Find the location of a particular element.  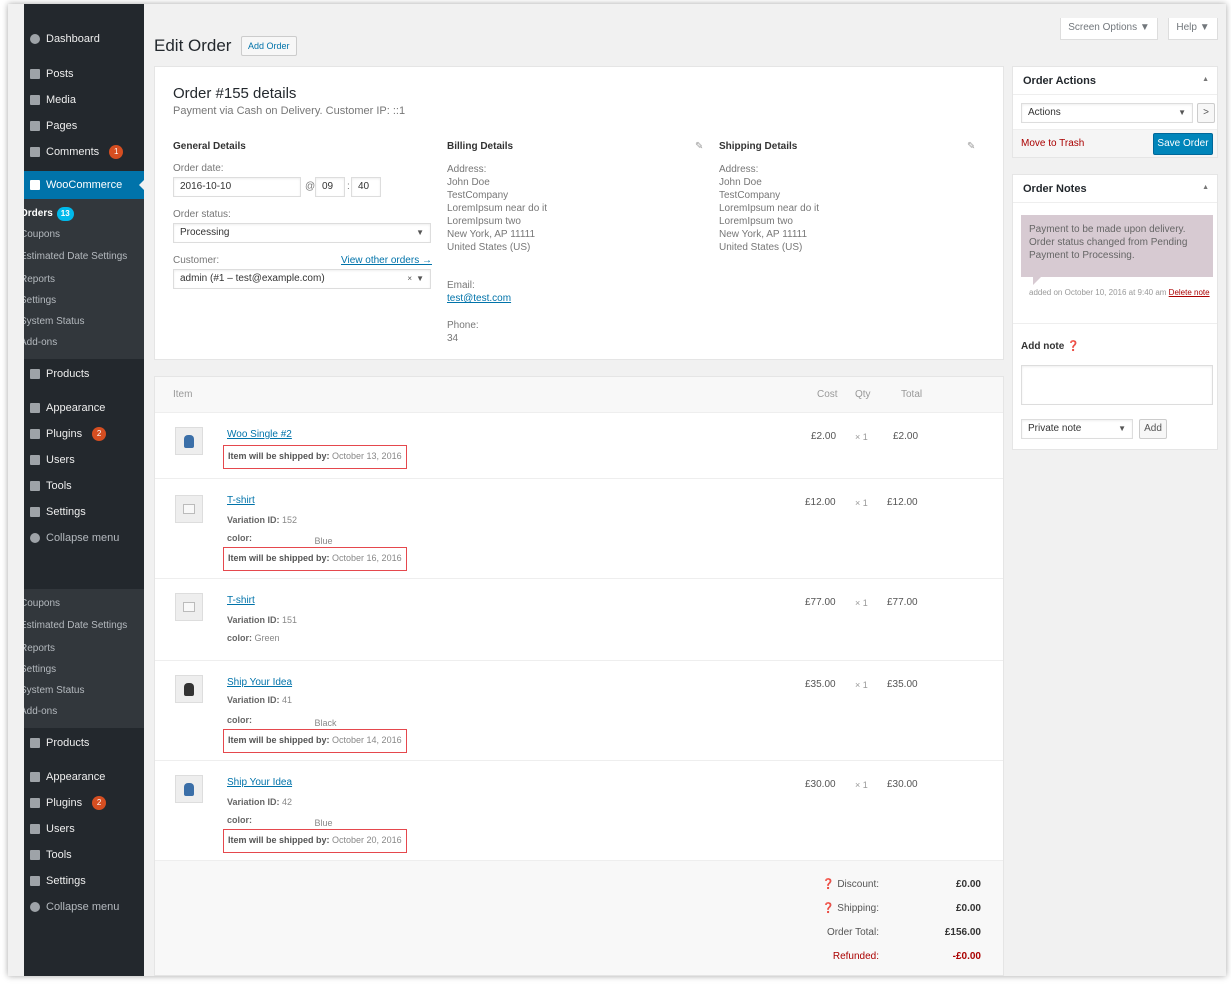

sidebar-item-settings: Settings is located at coordinates (84, 512).